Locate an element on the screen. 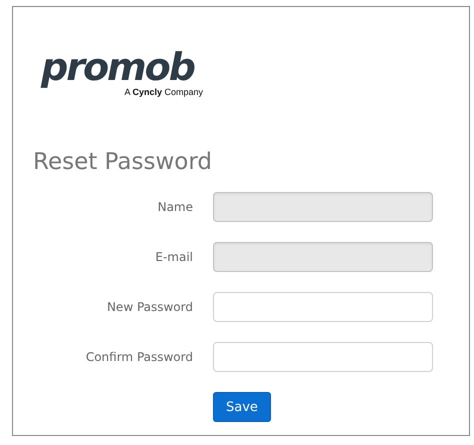  save-button: Save is located at coordinates (242, 407).